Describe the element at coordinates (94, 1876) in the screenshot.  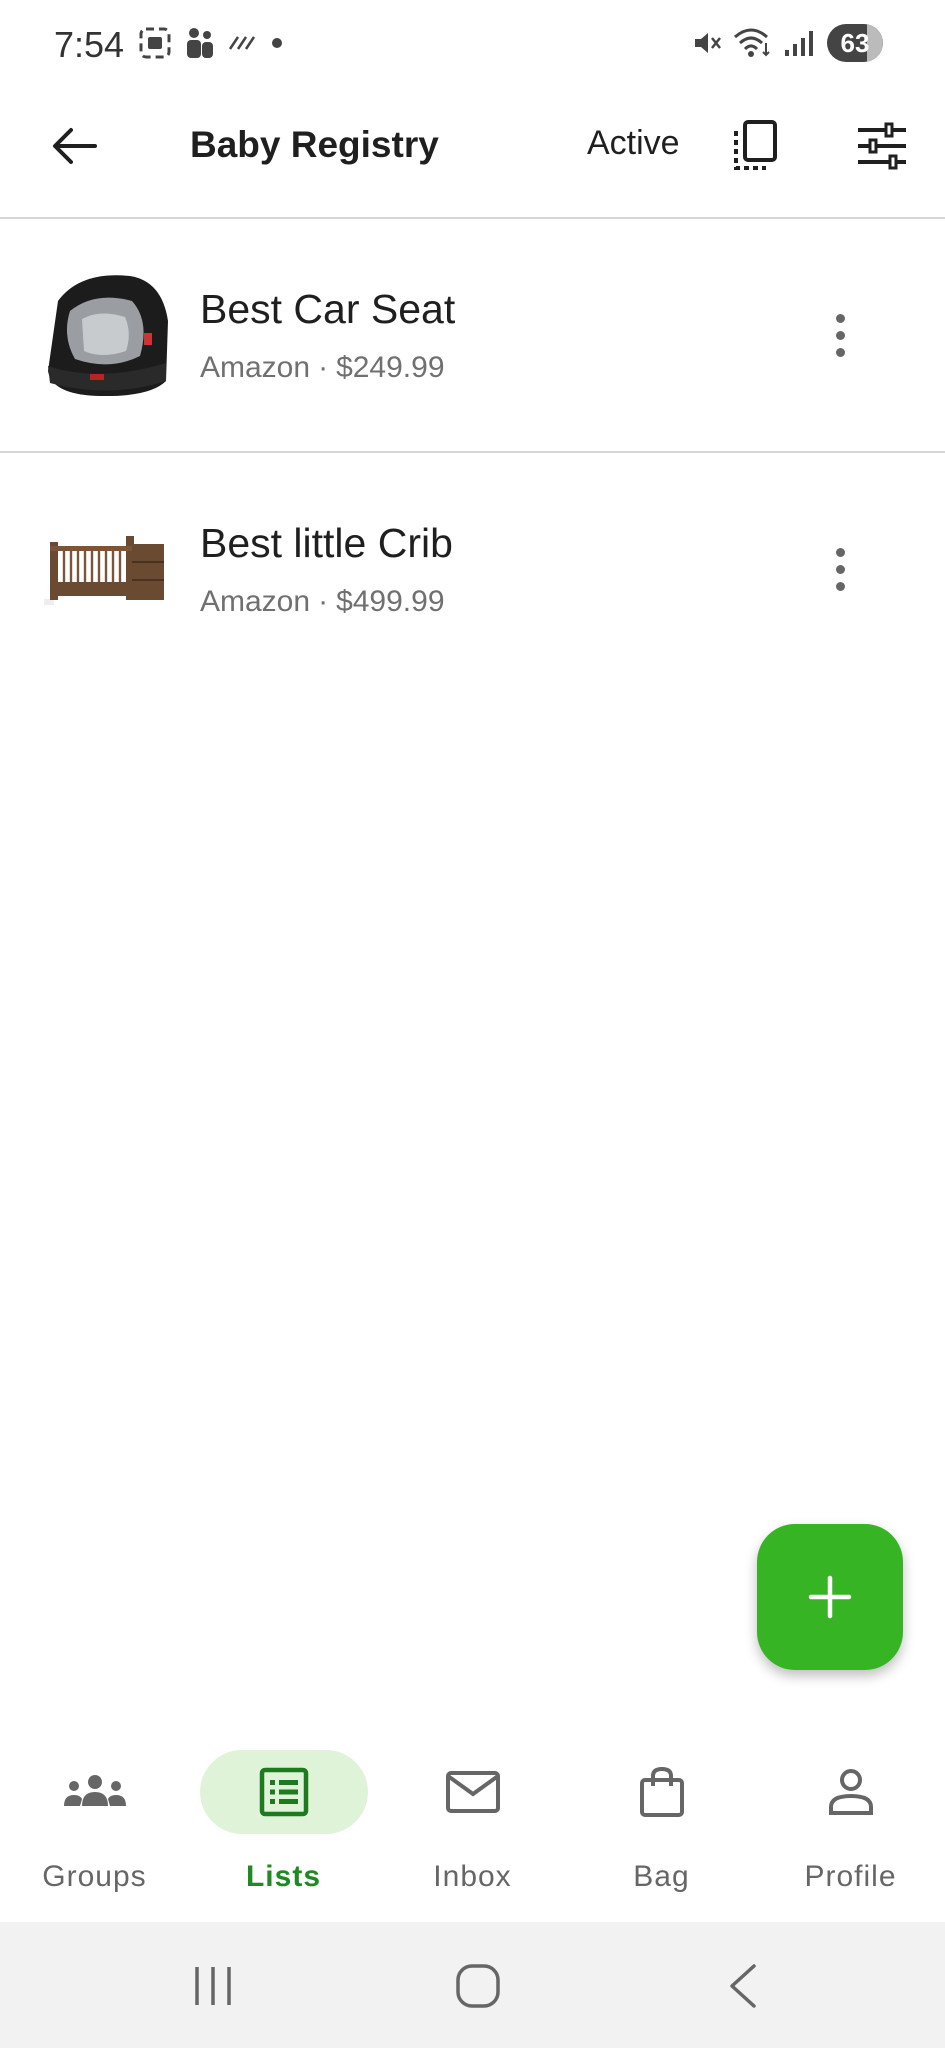
I see `nav-label: Groups` at that location.